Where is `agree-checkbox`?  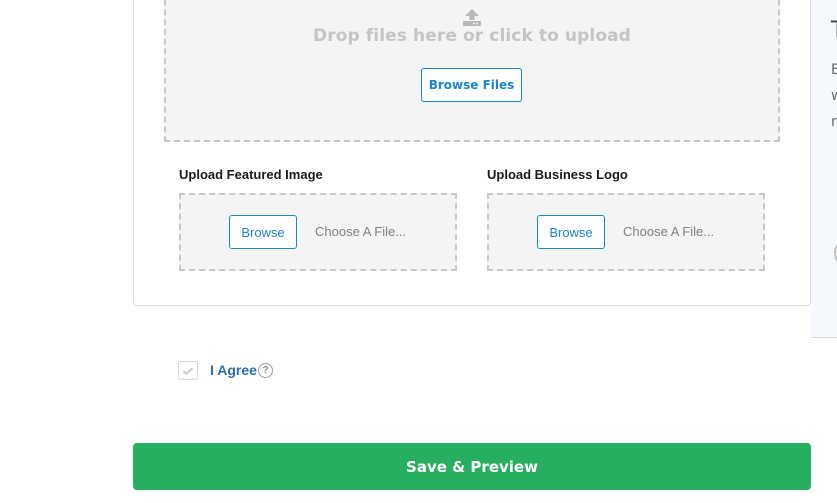
agree-checkbox is located at coordinates (188, 370).